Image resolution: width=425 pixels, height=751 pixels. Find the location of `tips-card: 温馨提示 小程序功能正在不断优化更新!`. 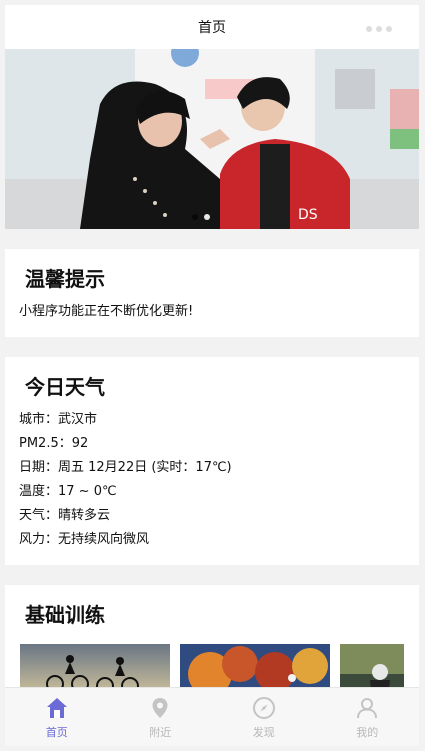

tips-card: 温馨提示 小程序功能正在不断优化更新! is located at coordinates (212, 293).